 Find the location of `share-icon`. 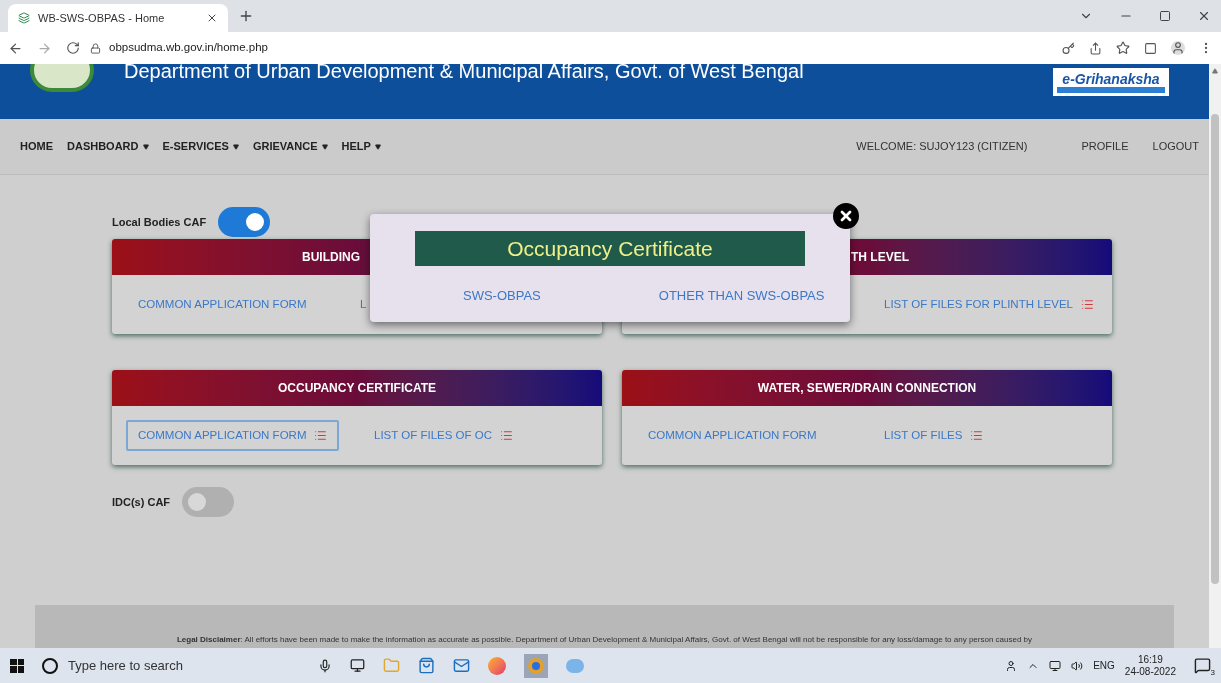

share-icon is located at coordinates (1095, 48).